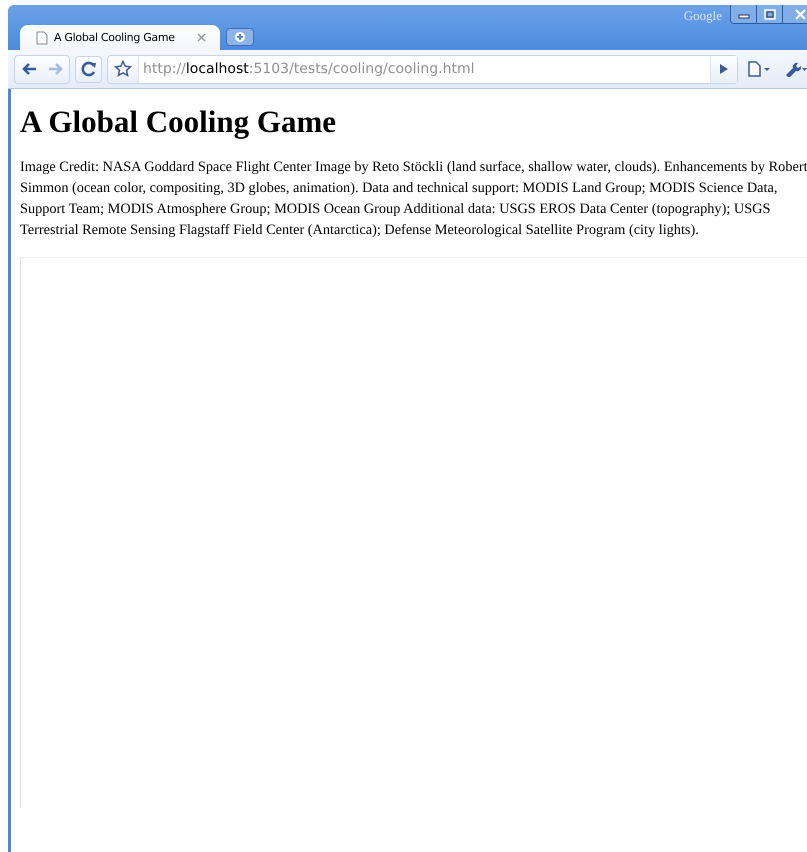 This screenshot has width=807, height=852. I want to click on tab-title: A Global Cooling Game, so click(115, 37).